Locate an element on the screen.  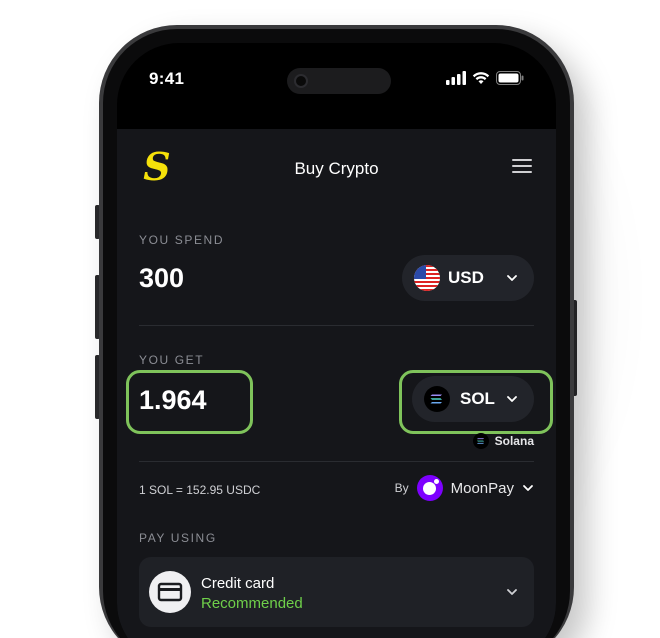
spend-currency-code: USD is located at coordinates (466, 277).